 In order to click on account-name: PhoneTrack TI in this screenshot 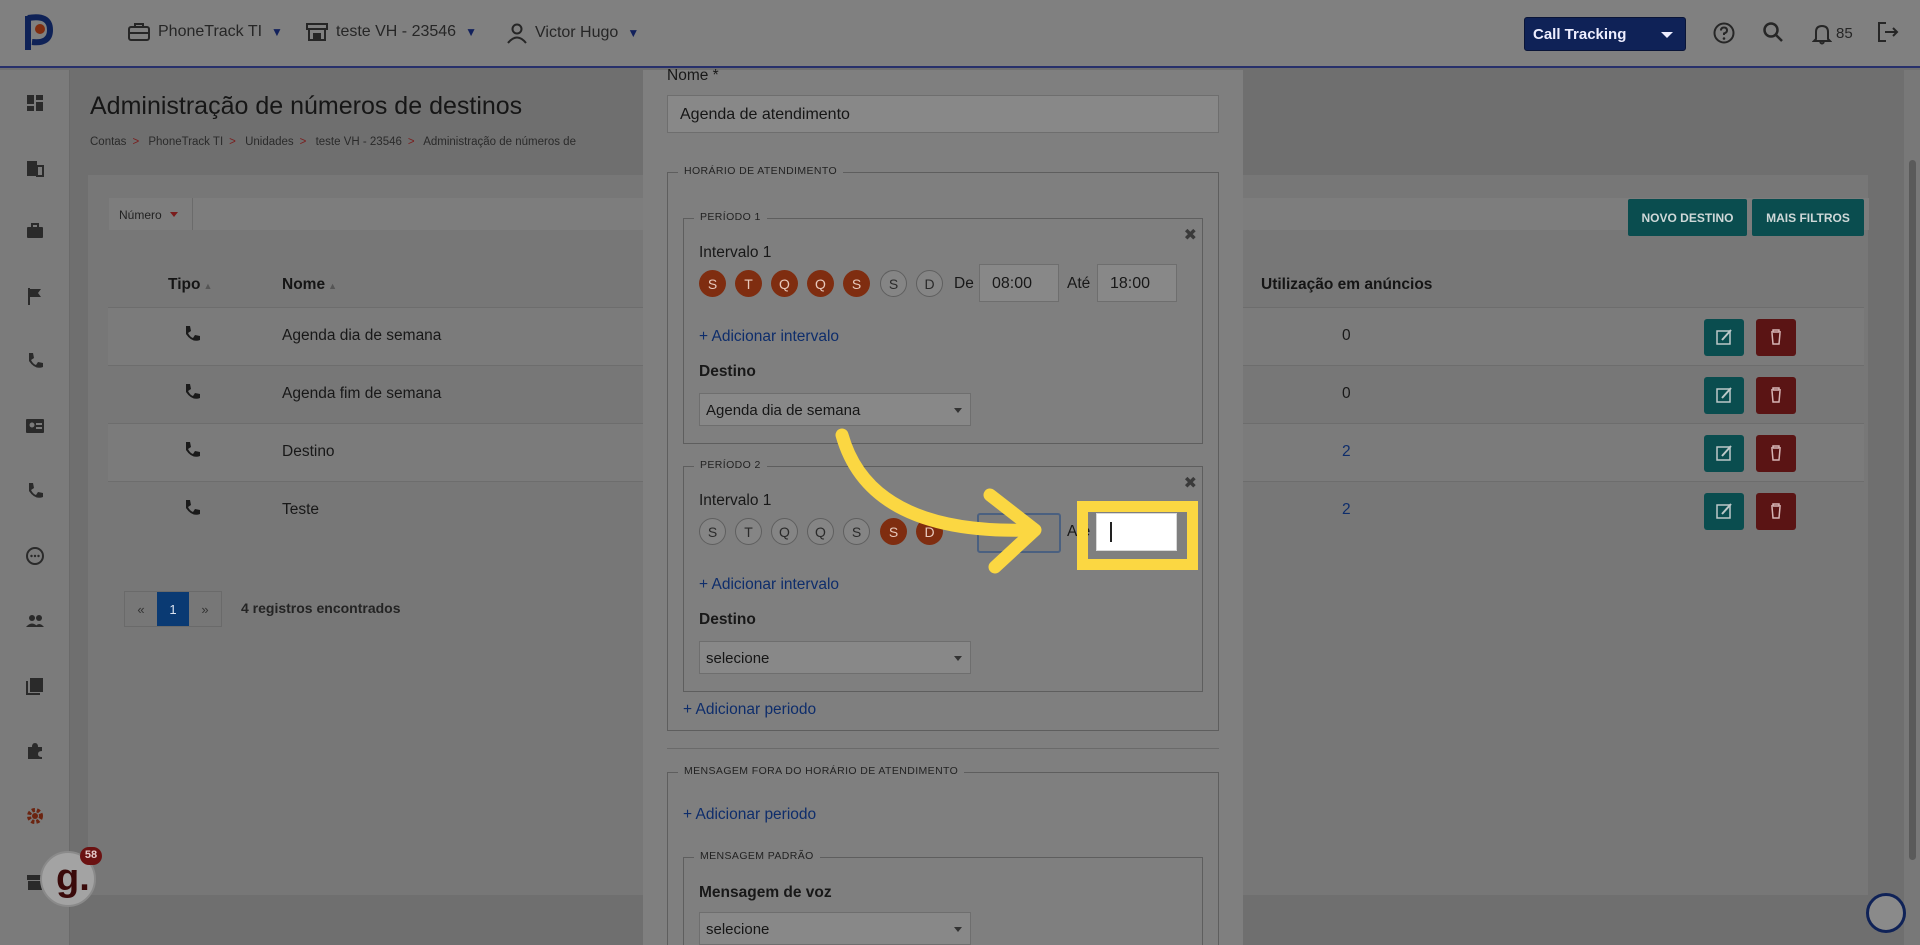, I will do `click(210, 31)`.